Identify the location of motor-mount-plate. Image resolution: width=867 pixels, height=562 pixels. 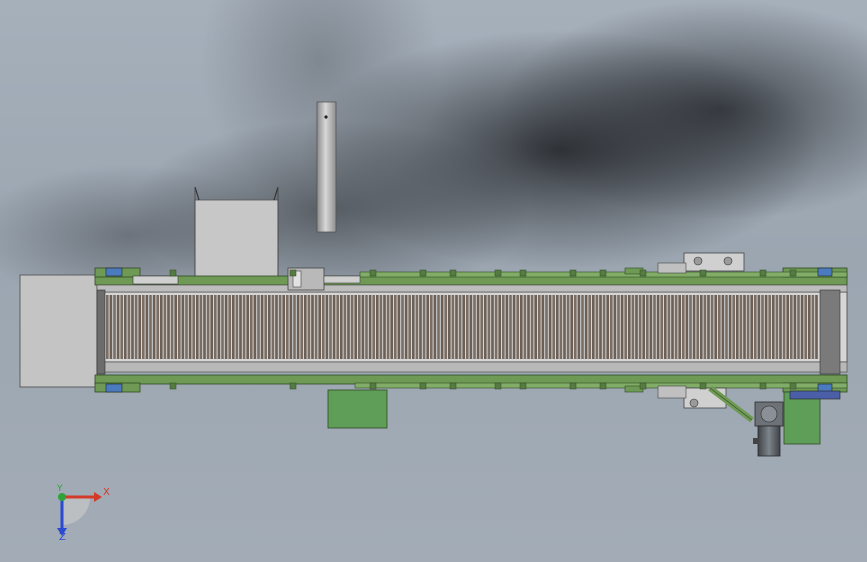
(812, 417).